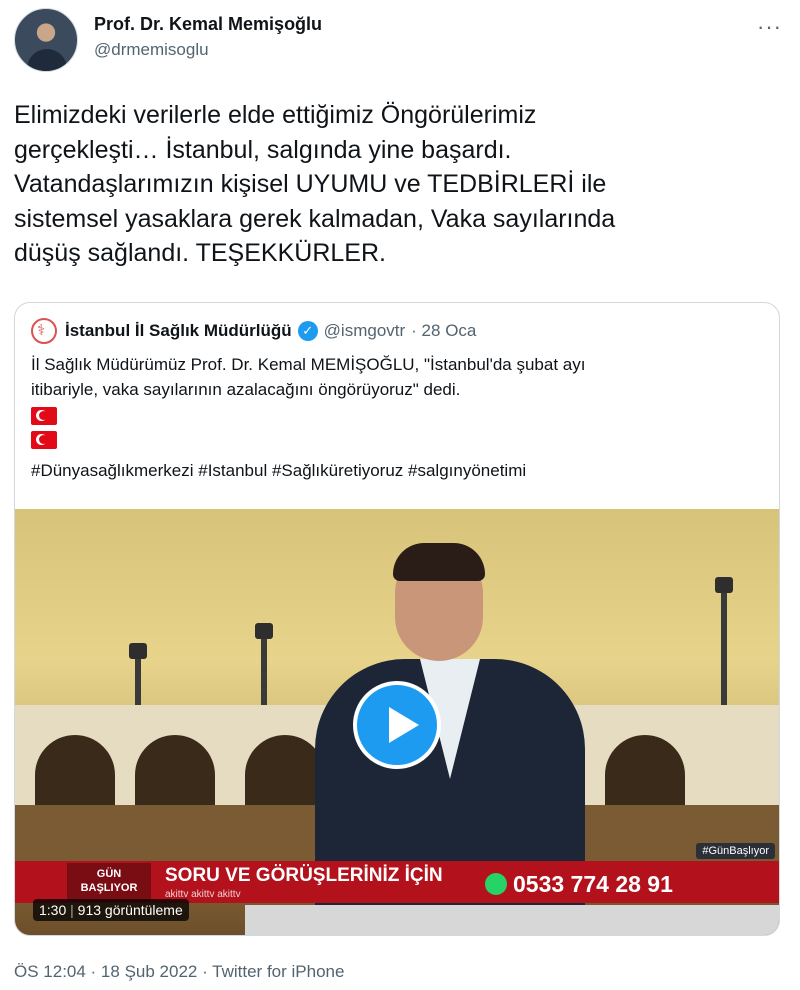  I want to click on ticker-phone: 0533 774 28 91, so click(579, 884).